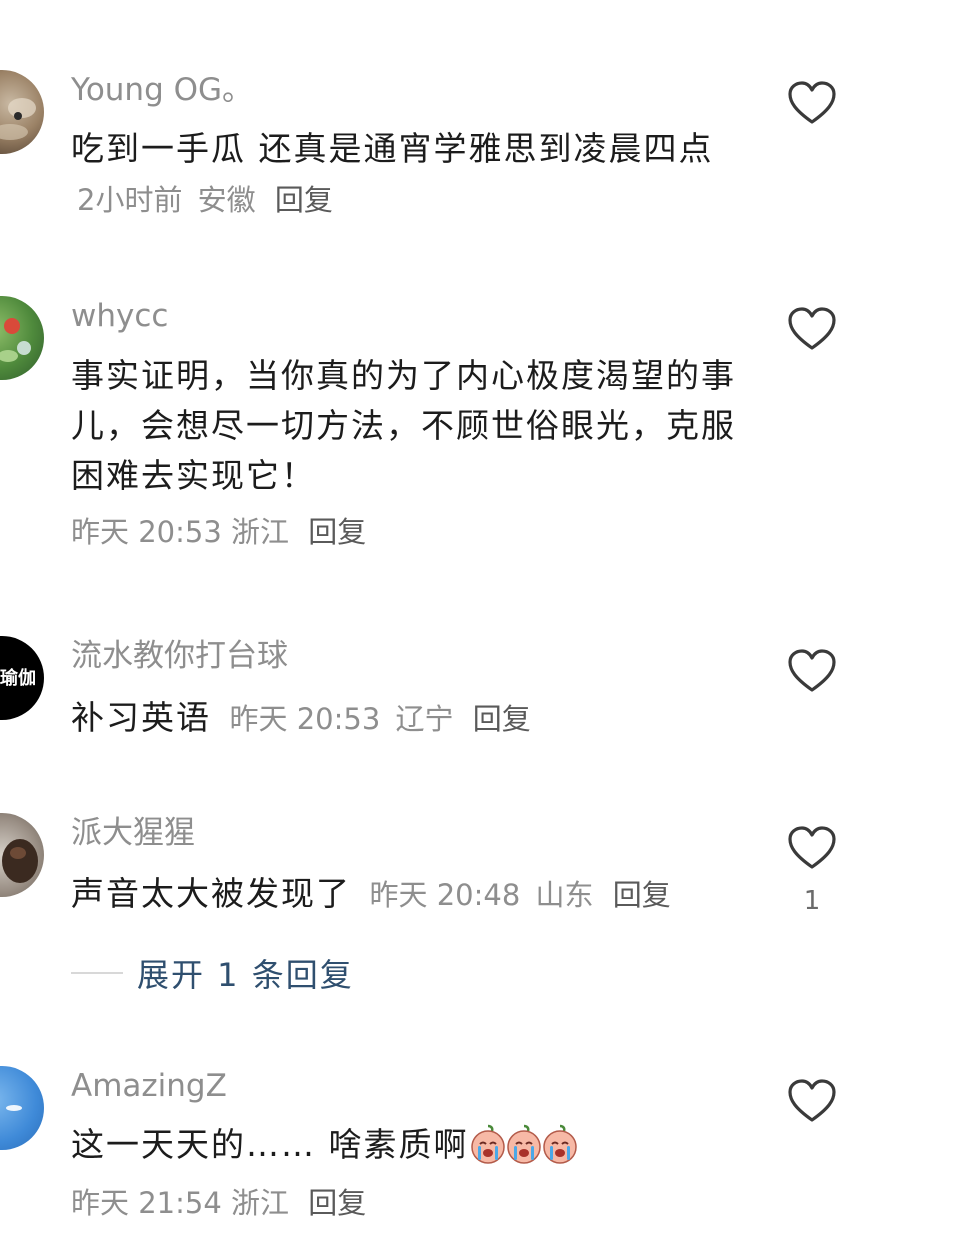 Image resolution: width=960 pixels, height=1239 pixels. I want to click on comment-body: 这一天天的…… 啥素质啊, so click(270, 1144).